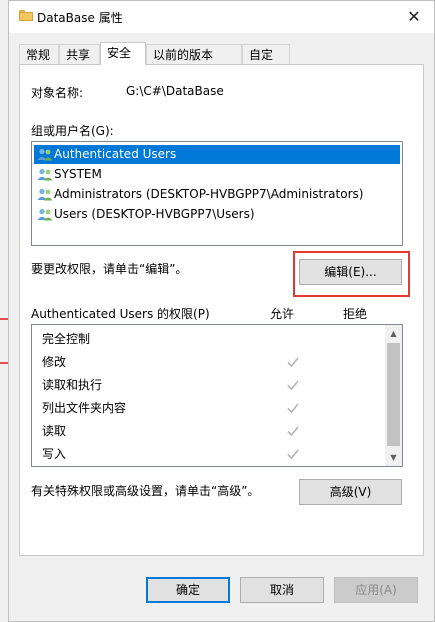  Describe the element at coordinates (376, 590) in the screenshot. I see `apply-button: 应用(A)` at that location.